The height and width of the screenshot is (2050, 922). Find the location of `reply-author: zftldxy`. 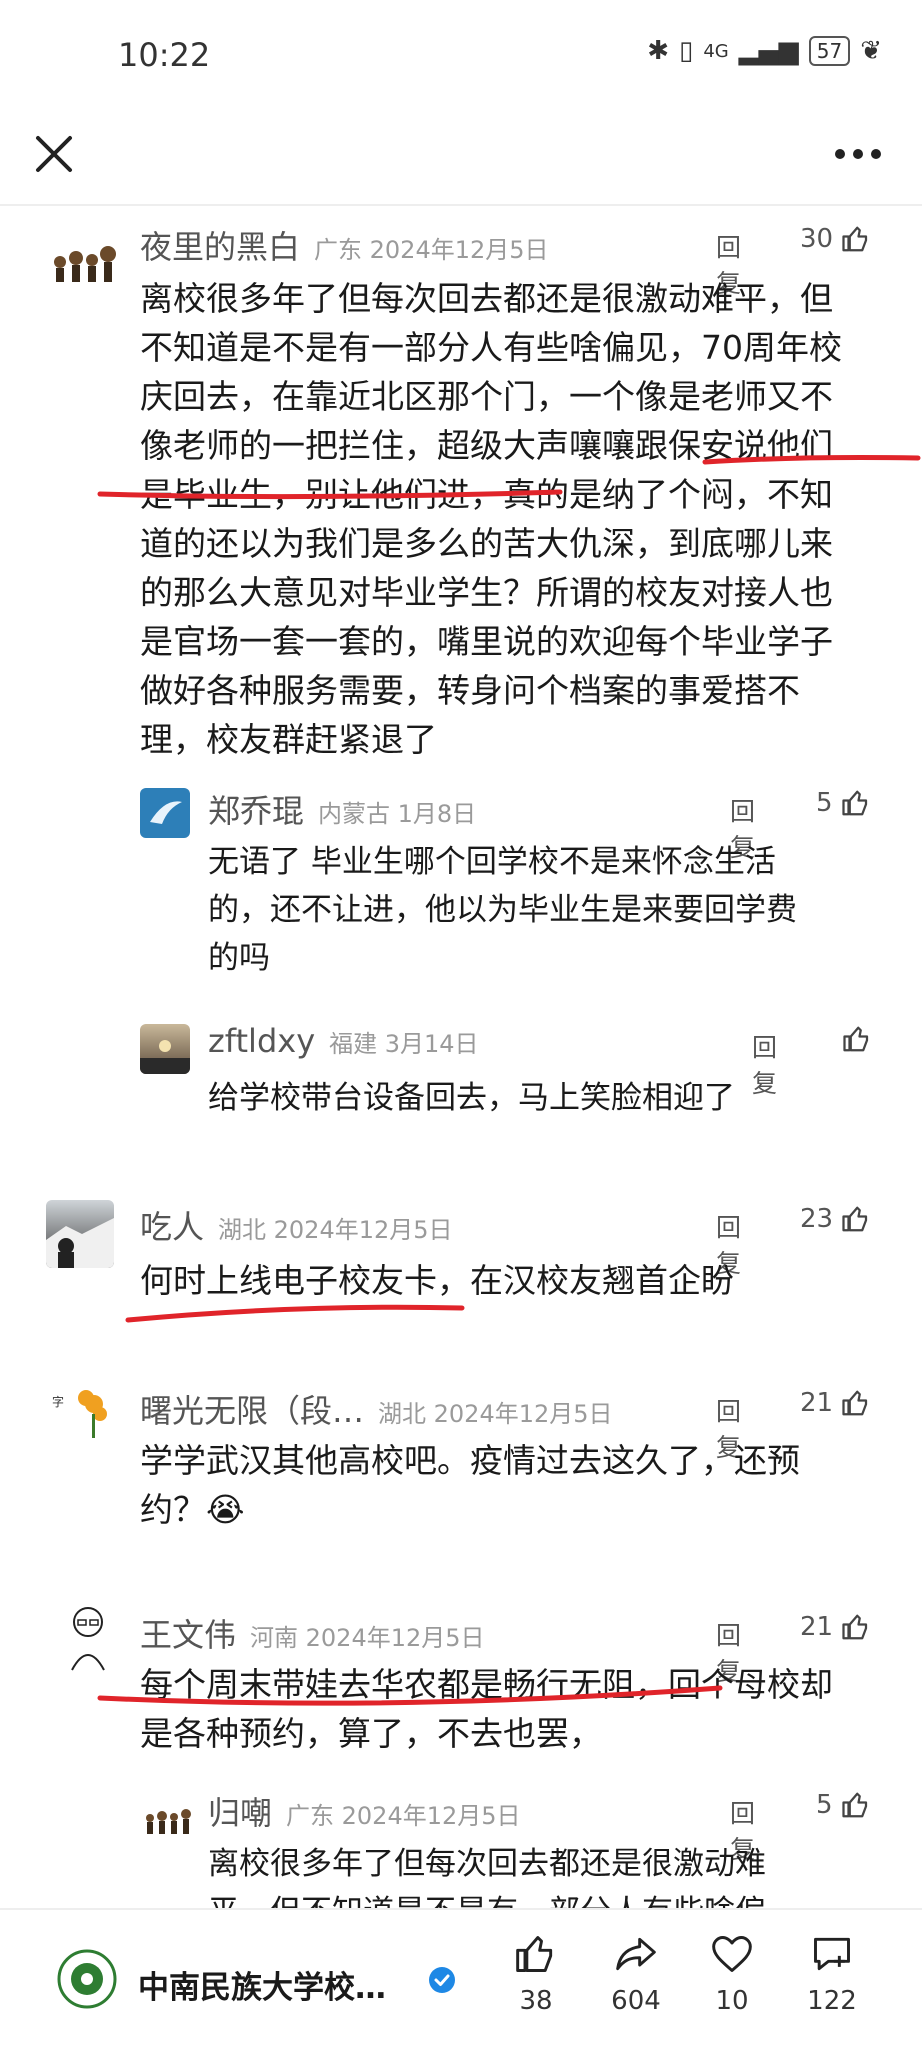

reply-author: zftldxy is located at coordinates (261, 1041).